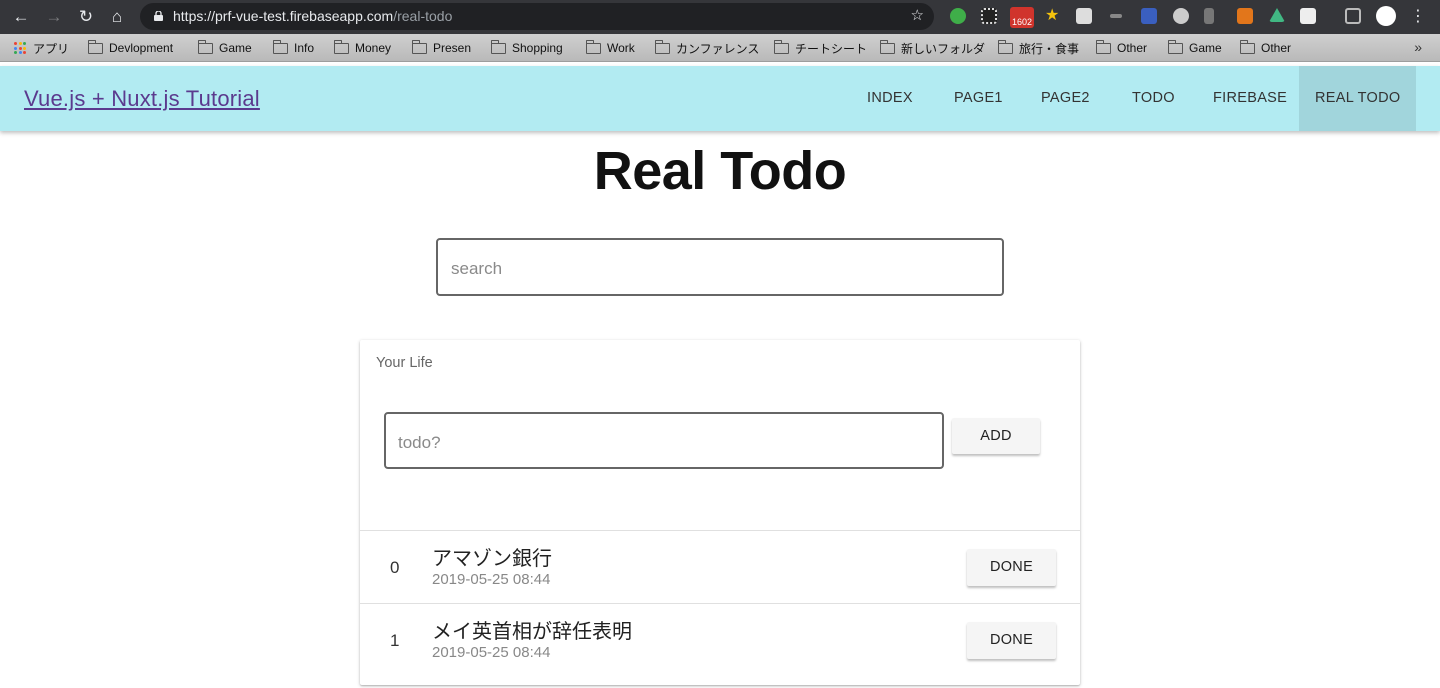  I want to click on favorite-star-extension-icon: ★, so click(1053, 14).